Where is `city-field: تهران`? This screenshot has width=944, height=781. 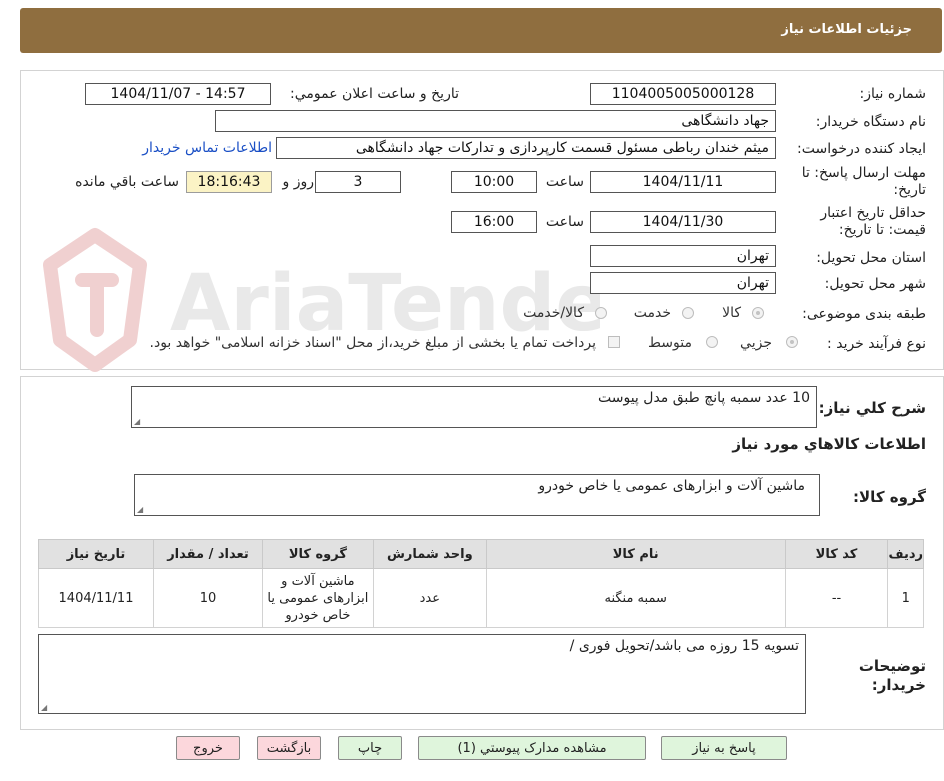 city-field: تهران is located at coordinates (683, 283).